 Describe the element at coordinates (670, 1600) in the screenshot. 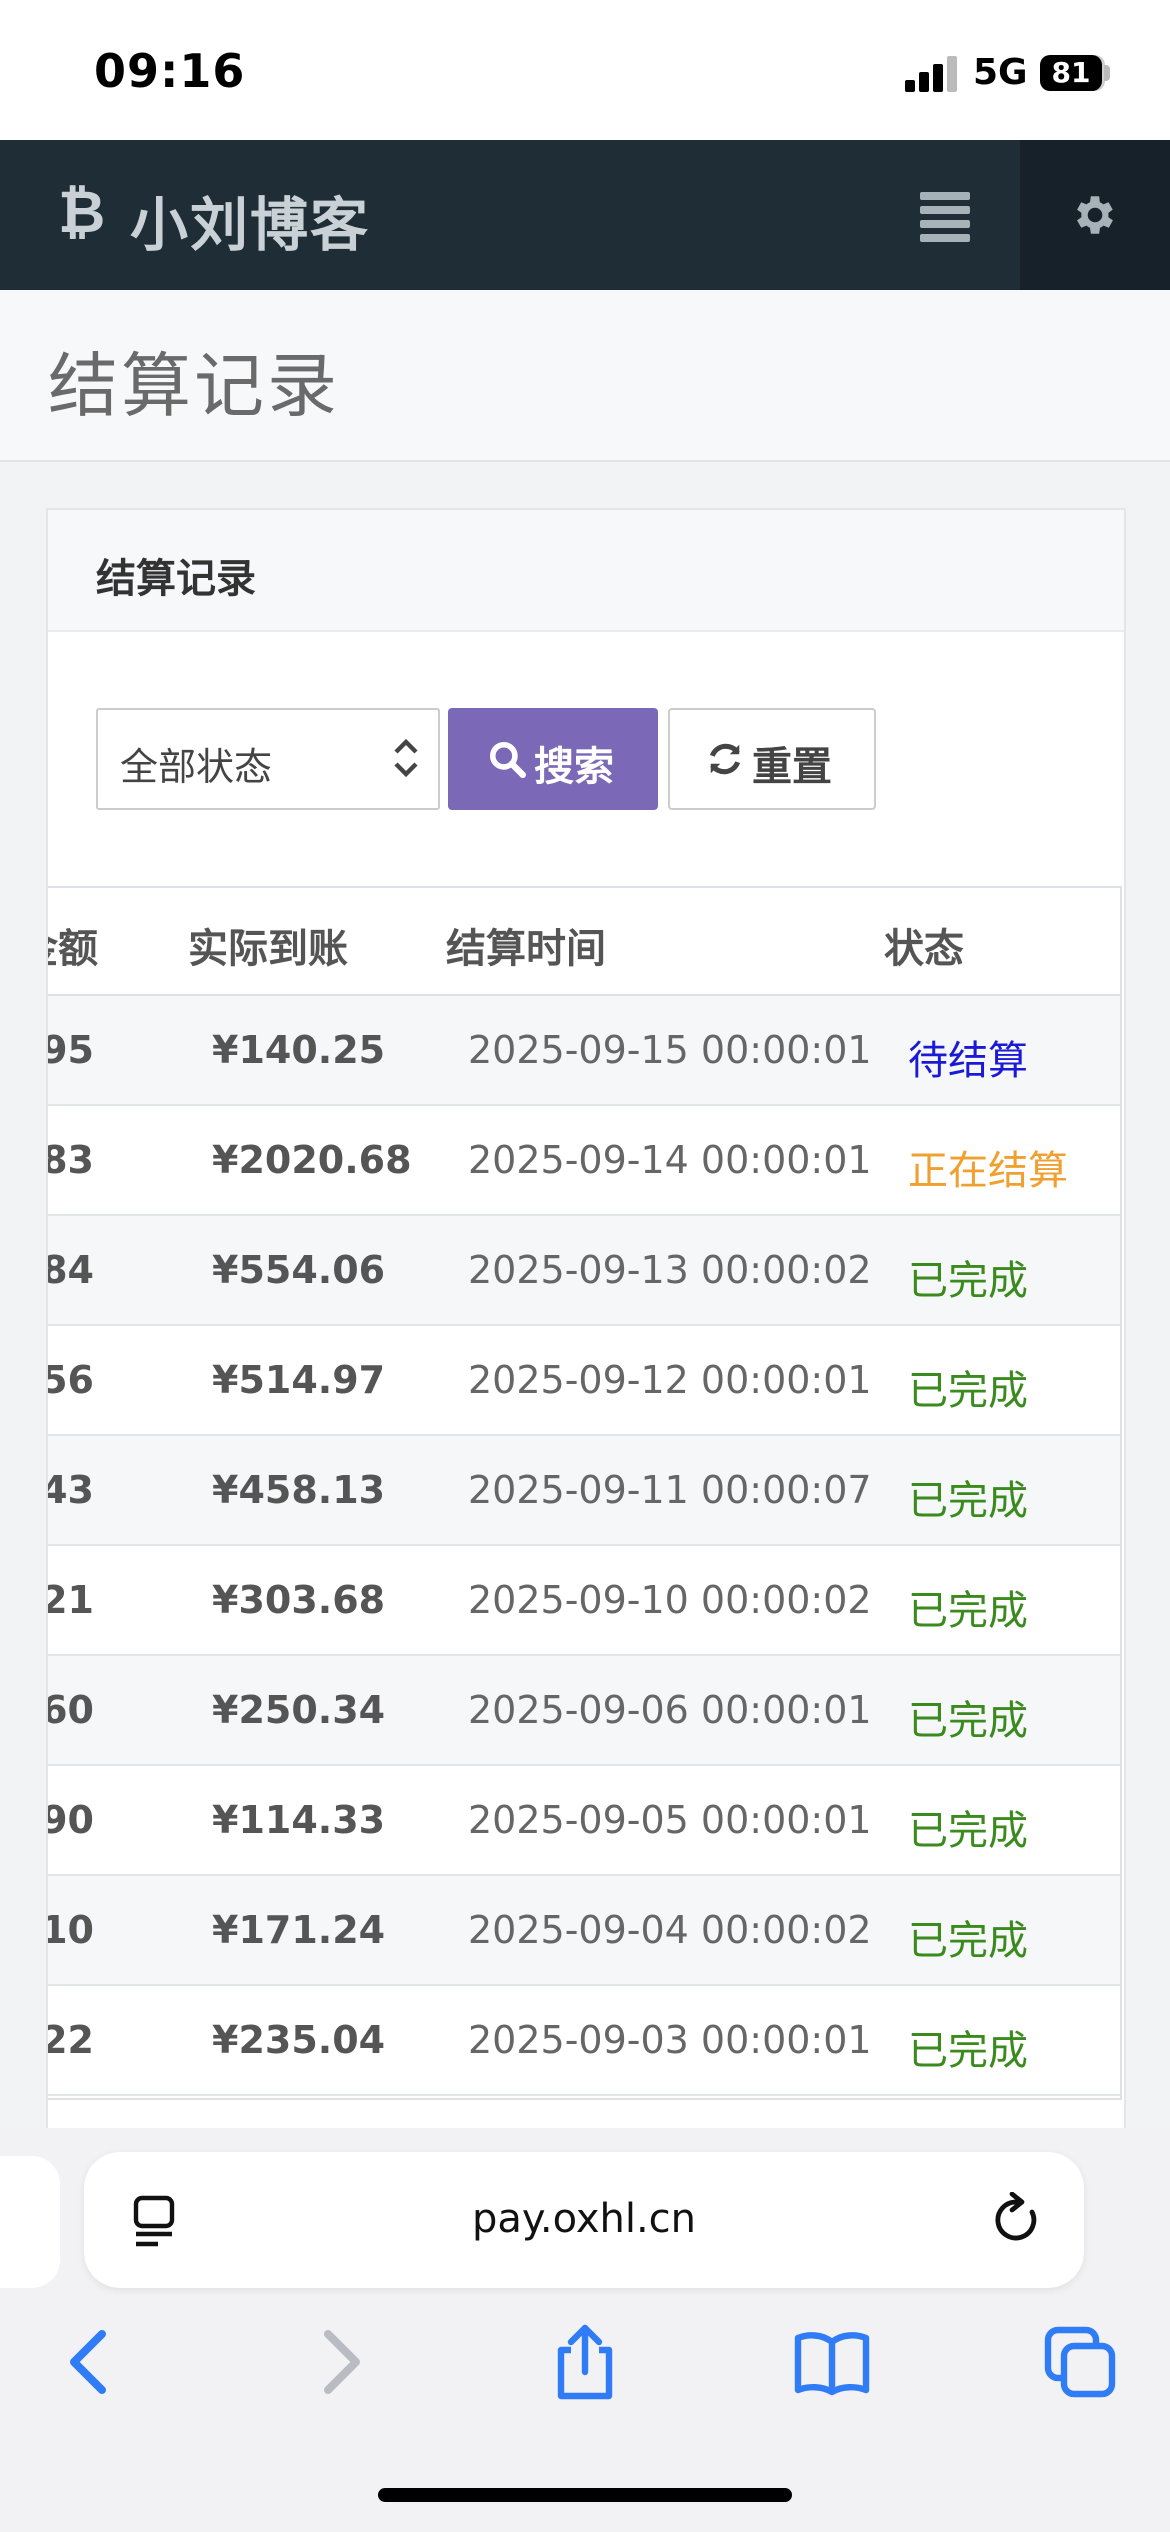

I see `cell-settle-time: 2025-09-10 00:00:02` at that location.